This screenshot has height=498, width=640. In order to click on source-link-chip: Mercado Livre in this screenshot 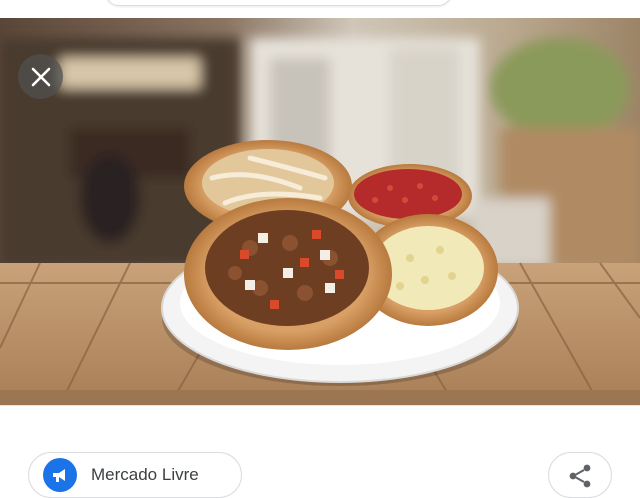, I will do `click(135, 475)`.